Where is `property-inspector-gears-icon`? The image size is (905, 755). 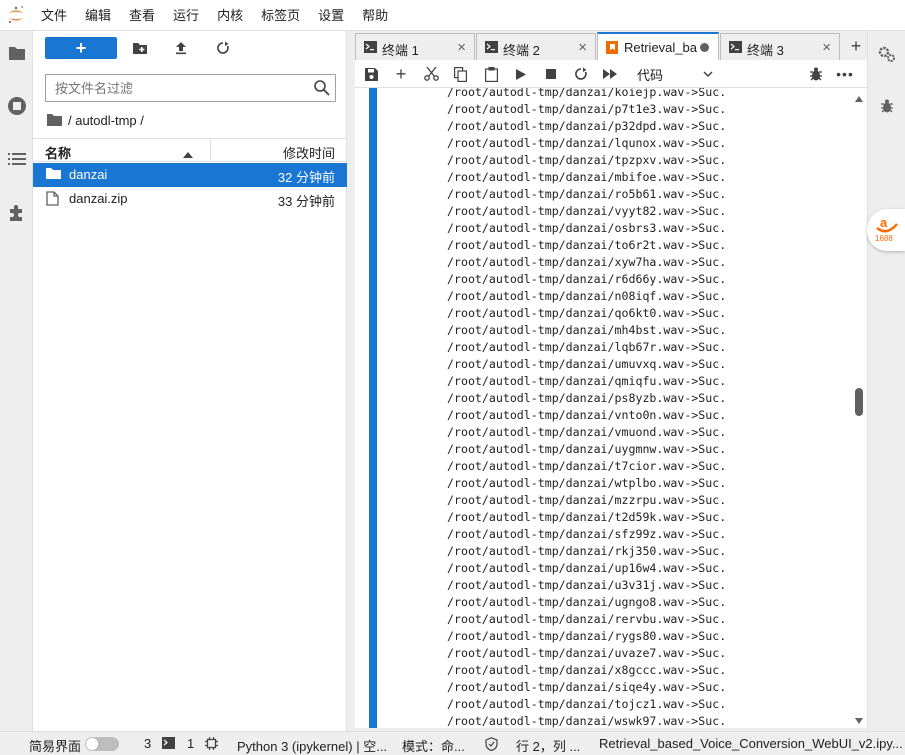 property-inspector-gears-icon is located at coordinates (887, 54).